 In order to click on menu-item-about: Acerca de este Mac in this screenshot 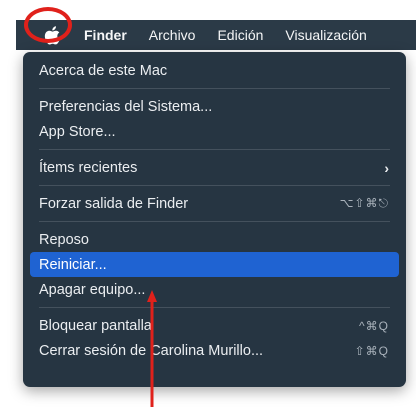, I will do `click(214, 70)`.